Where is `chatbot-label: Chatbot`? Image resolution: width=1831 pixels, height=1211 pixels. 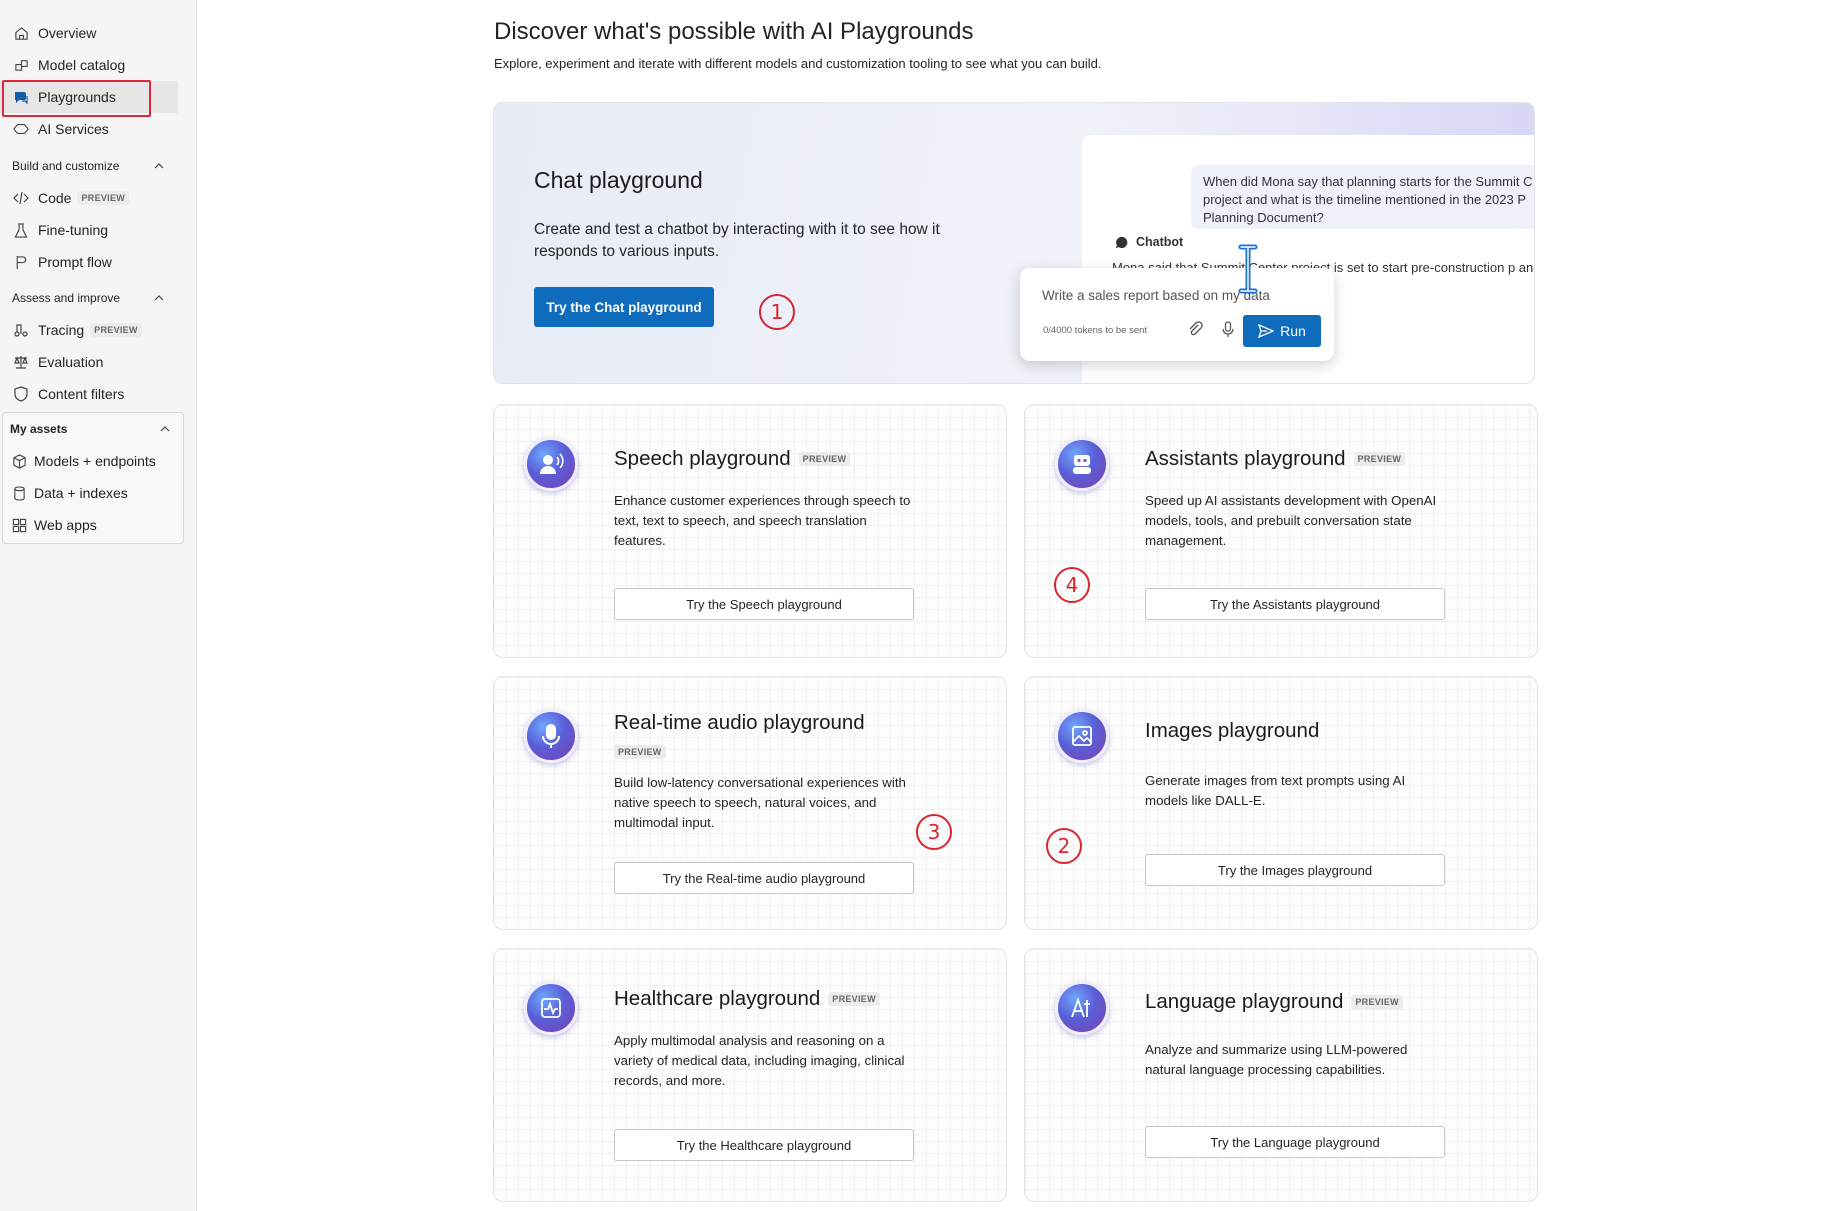 chatbot-label: Chatbot is located at coordinates (1149, 242).